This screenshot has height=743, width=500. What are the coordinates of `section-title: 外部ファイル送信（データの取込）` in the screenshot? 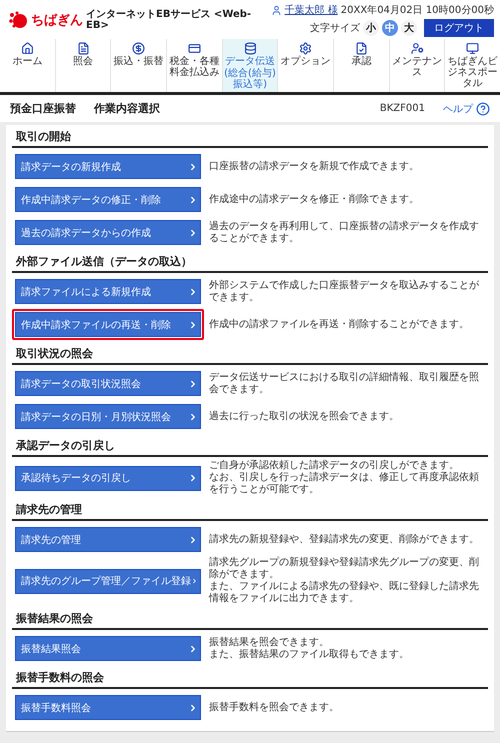 It's located at (250, 261).